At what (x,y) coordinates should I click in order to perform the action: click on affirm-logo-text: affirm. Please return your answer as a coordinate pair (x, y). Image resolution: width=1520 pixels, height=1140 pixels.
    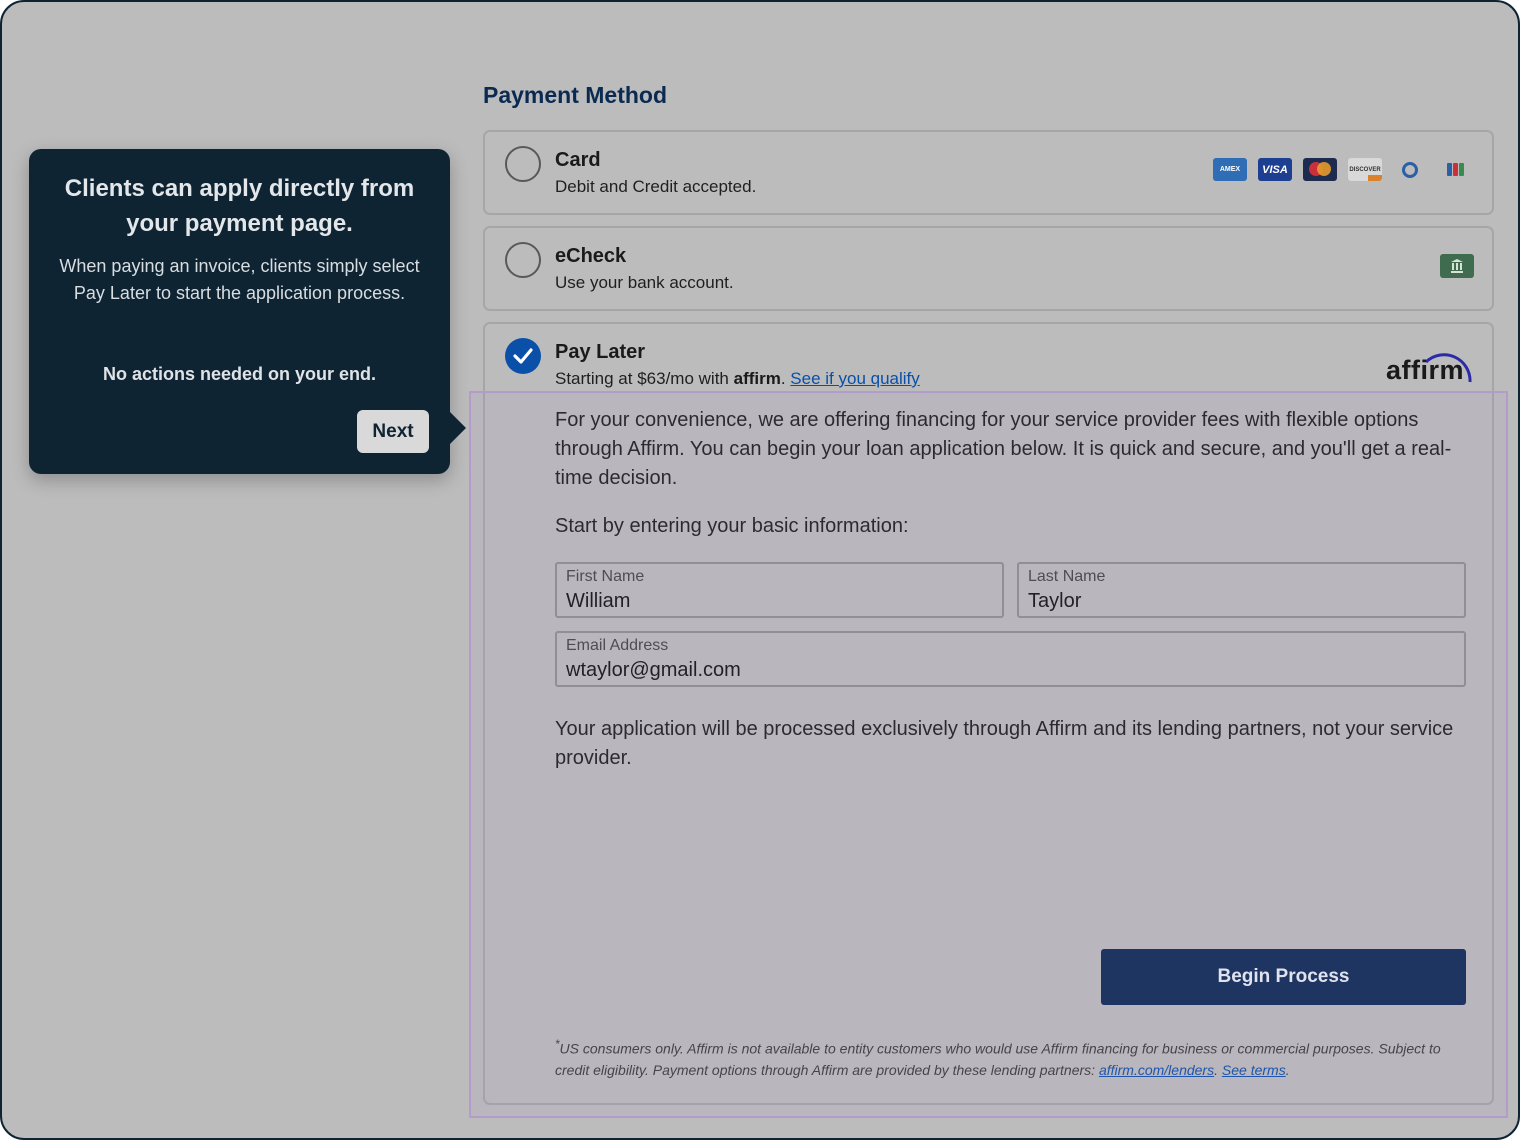
    Looking at the image, I should click on (1425, 370).